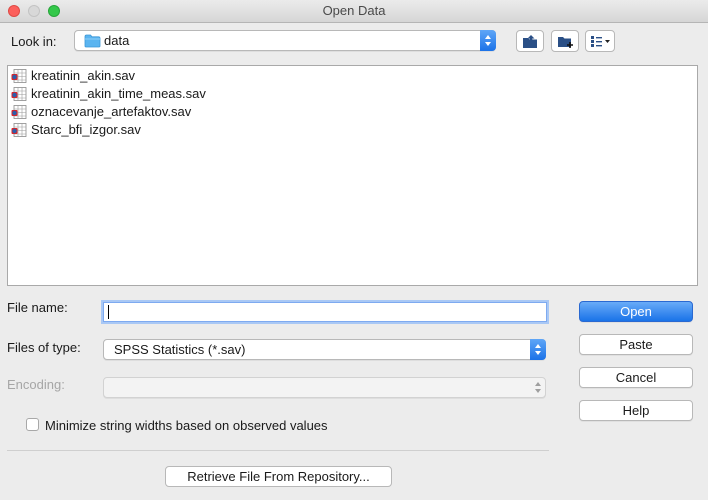 This screenshot has width=708, height=500. Describe the element at coordinates (538, 387) in the screenshot. I see `encoding-dropdown-icon` at that location.